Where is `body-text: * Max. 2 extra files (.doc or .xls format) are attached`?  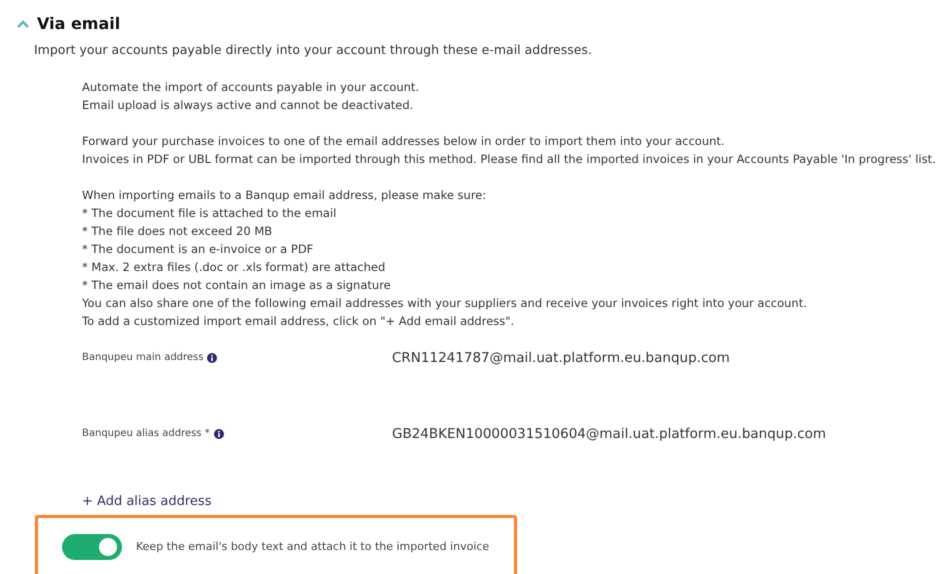 body-text: * Max. 2 extra files (.doc or .xls format) are attached is located at coordinates (234, 267).